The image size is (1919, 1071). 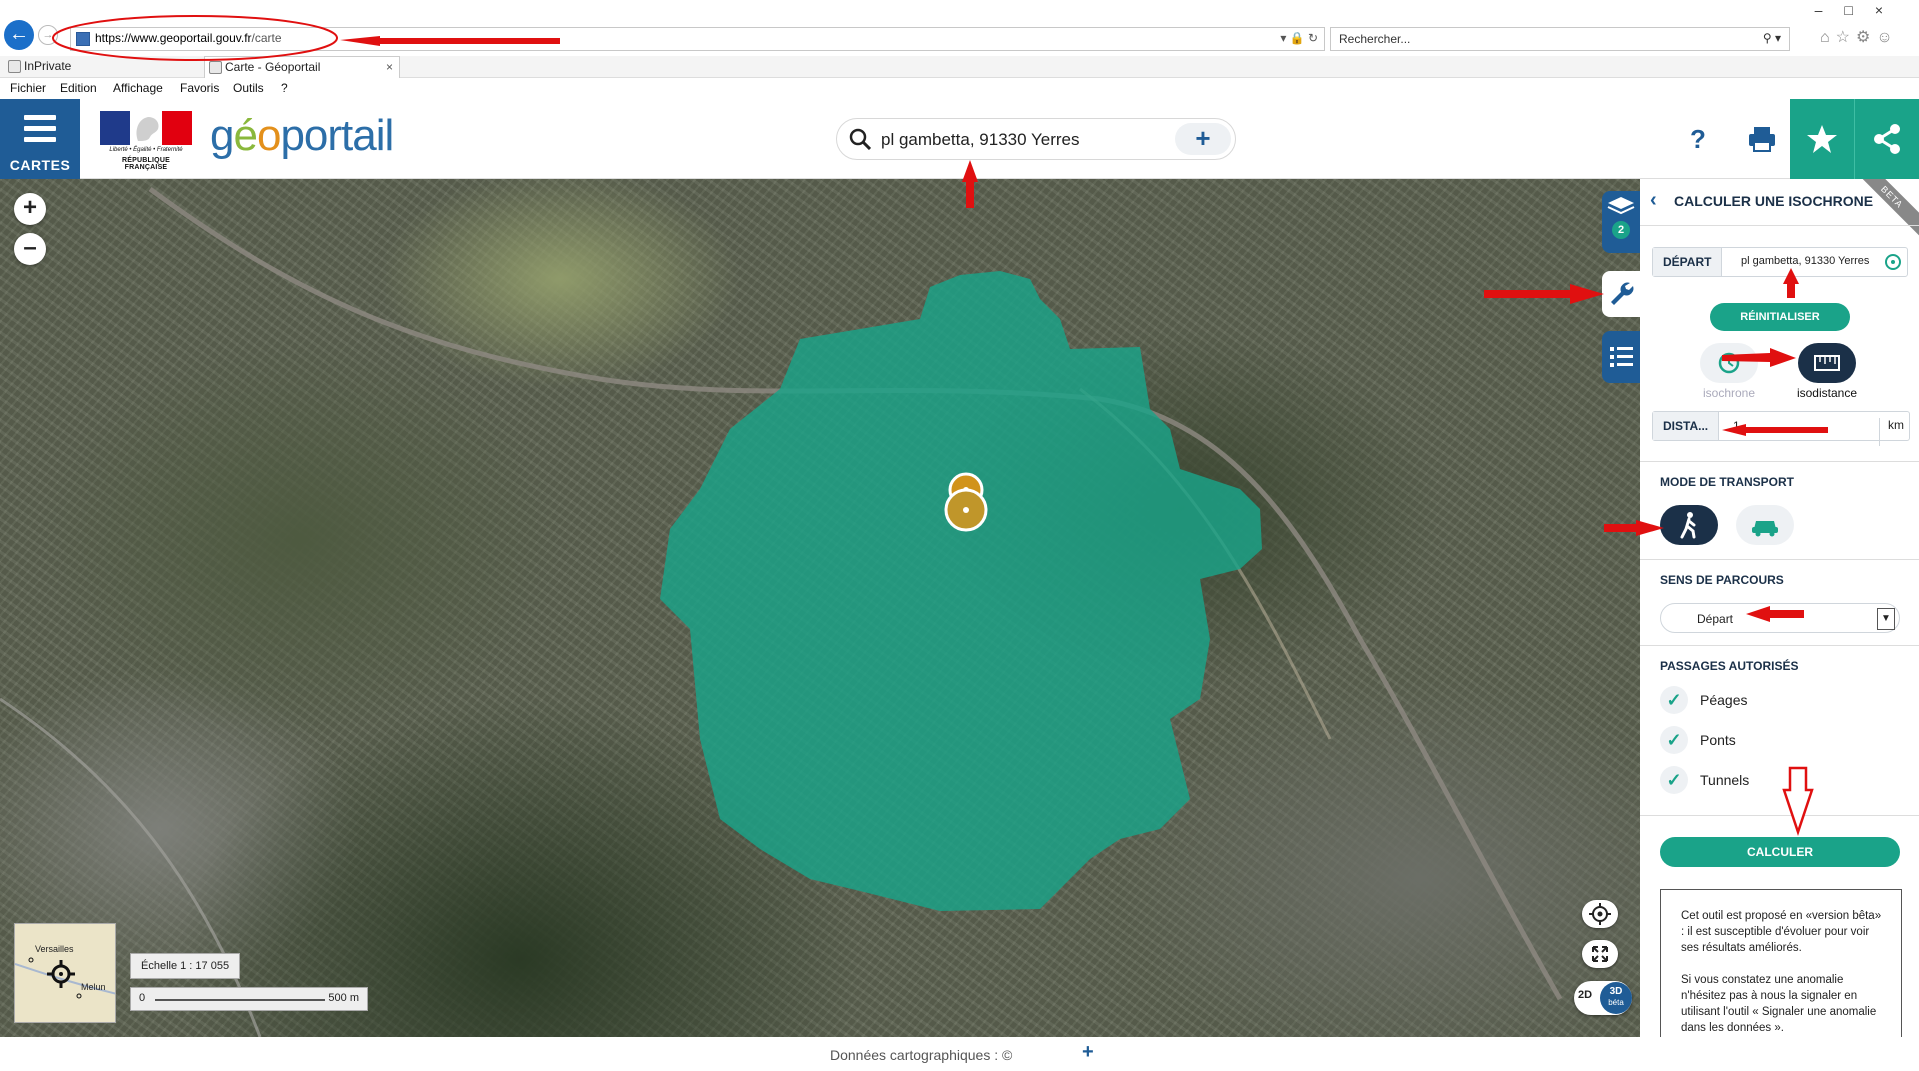 I want to click on menu-affichage: Affichage, so click(x=138, y=88).